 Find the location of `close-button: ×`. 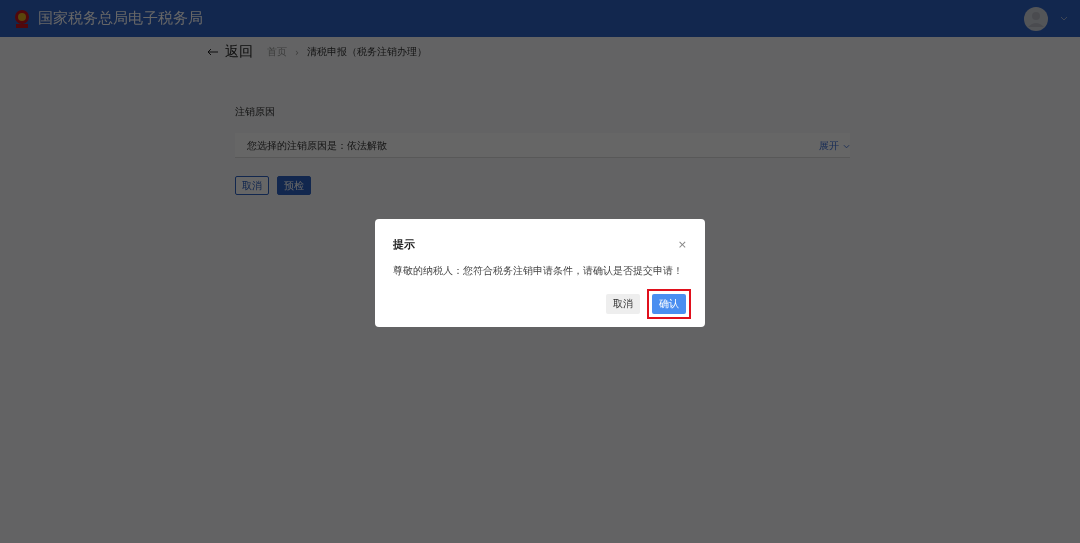

close-button: × is located at coordinates (682, 244).